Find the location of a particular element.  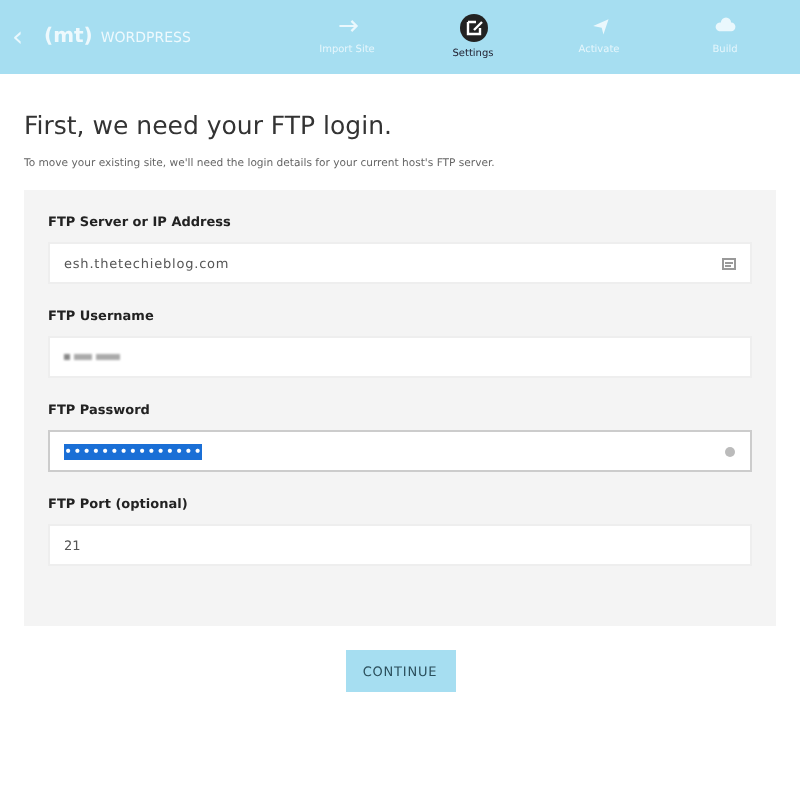

logo-mark: (mt) is located at coordinates (68, 37).